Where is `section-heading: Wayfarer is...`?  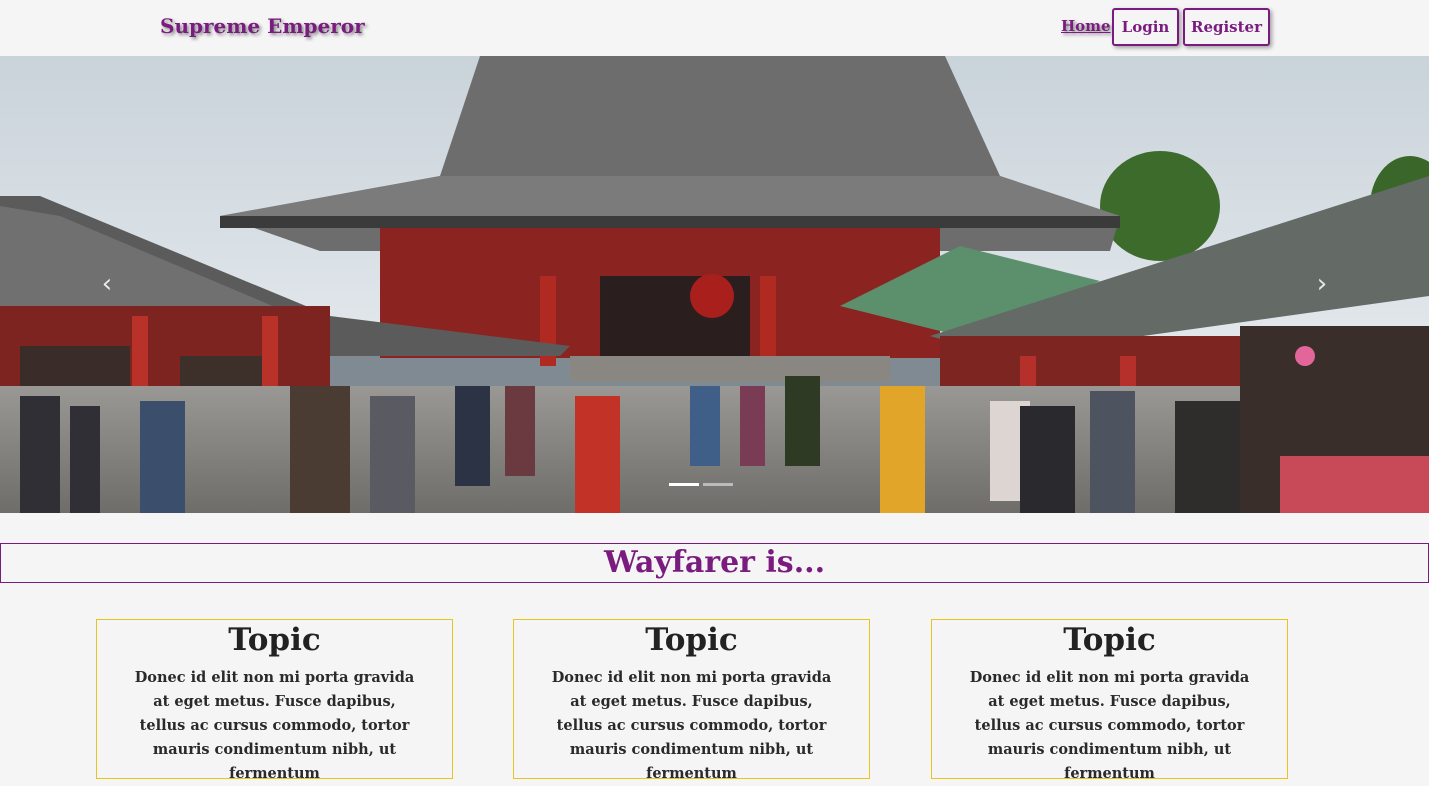
section-heading: Wayfarer is... is located at coordinates (714, 563).